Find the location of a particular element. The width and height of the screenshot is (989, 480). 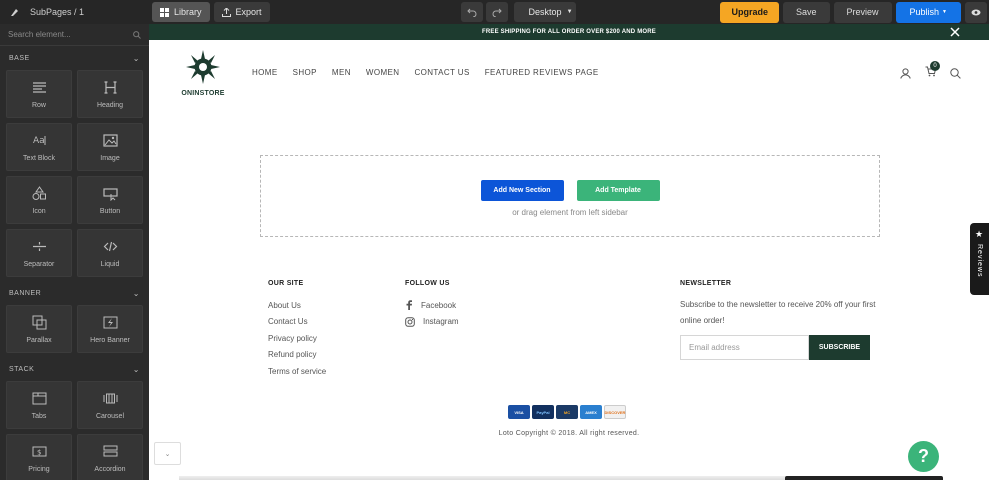

element-liquid: Liquid is located at coordinates (110, 253).